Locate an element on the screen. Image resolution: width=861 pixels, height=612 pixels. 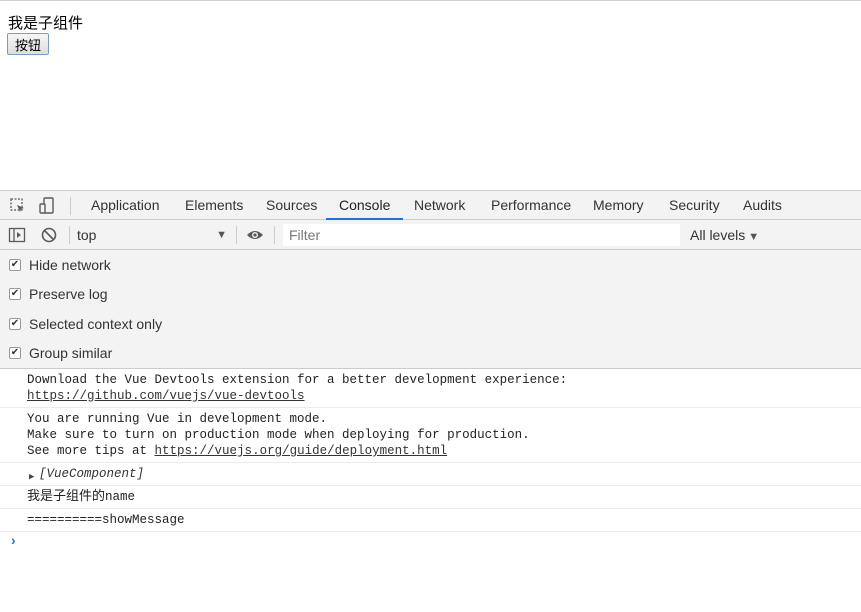
expand-triangle-icon: ▶ is located at coordinates (31, 477).